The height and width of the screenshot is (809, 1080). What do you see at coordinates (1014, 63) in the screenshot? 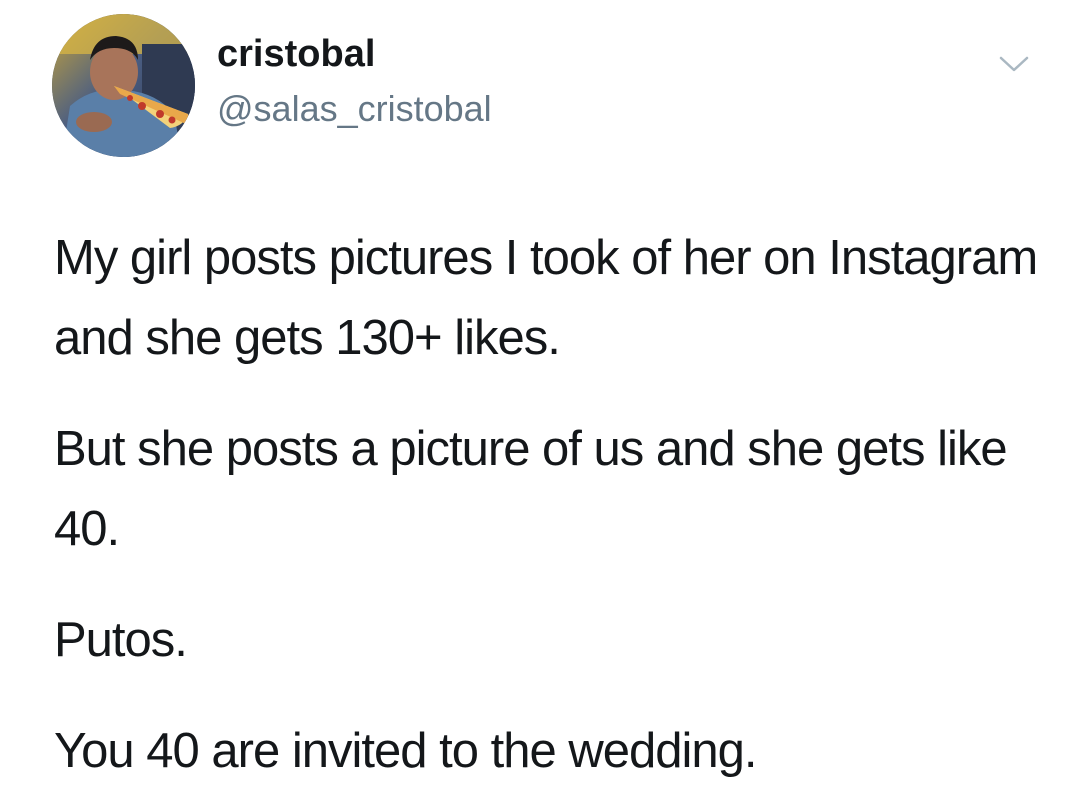
I see `chevron-down-icon` at bounding box center [1014, 63].